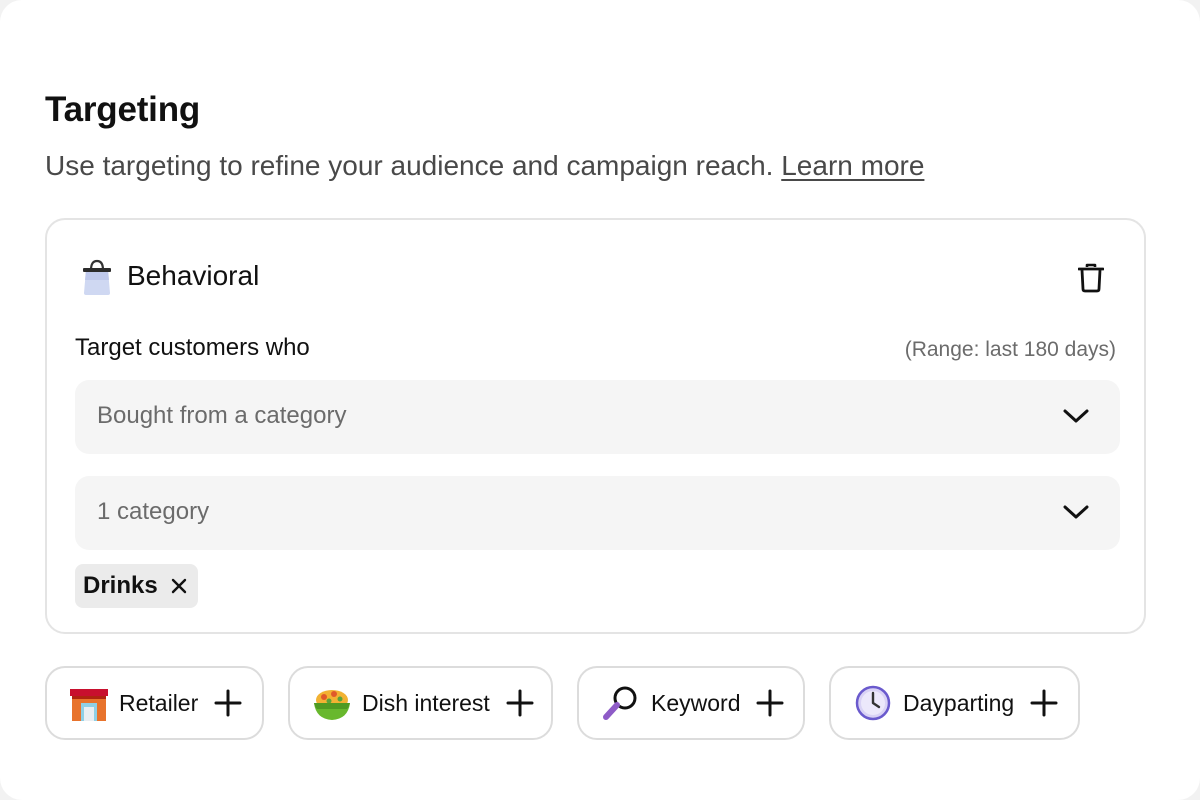  What do you see at coordinates (597, 513) in the screenshot?
I see `category-select: 1 category` at bounding box center [597, 513].